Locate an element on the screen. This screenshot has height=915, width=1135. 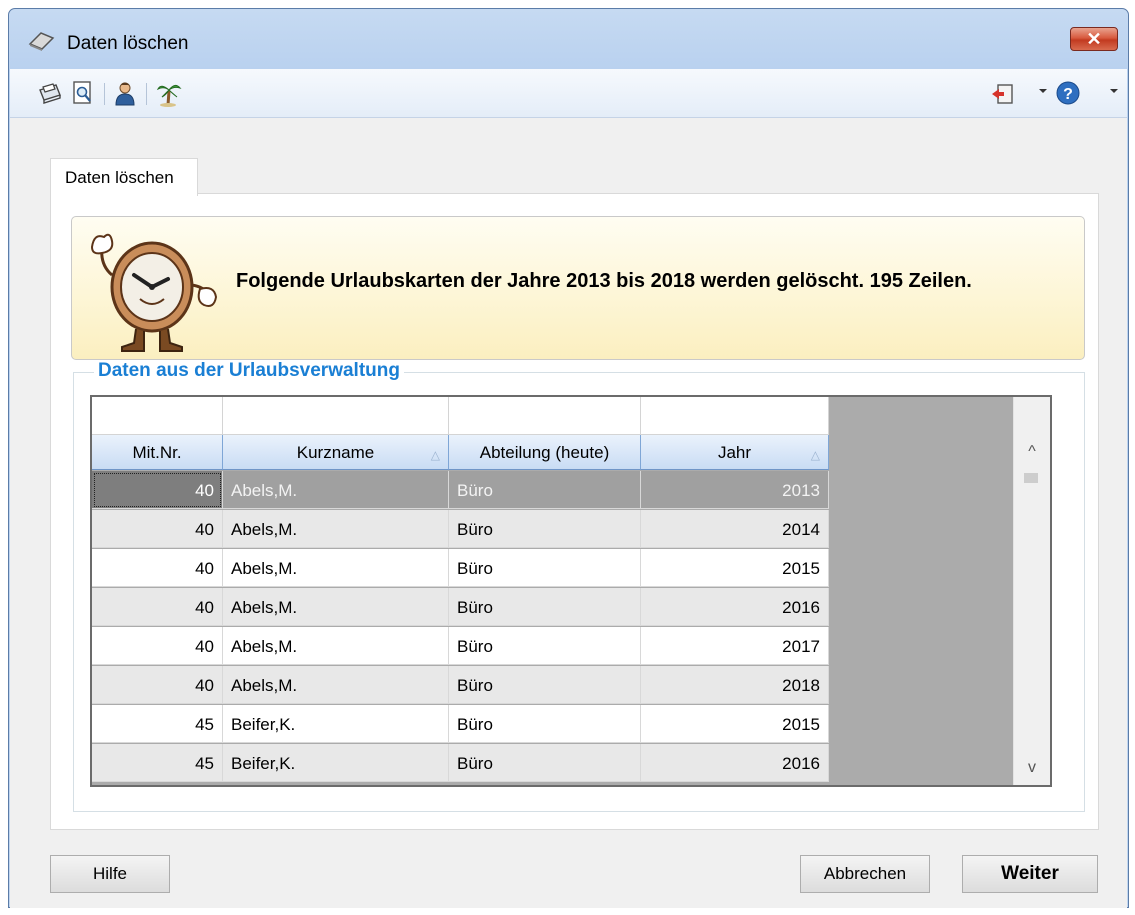
exit-door-icon is located at coordinates (1003, 93).